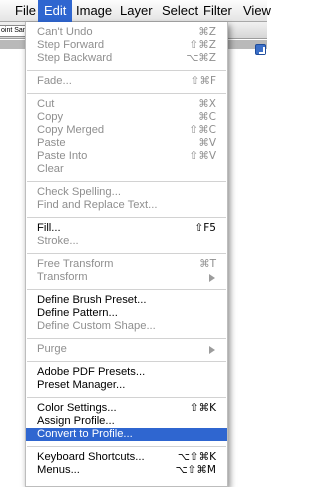  What do you see at coordinates (257, 11) in the screenshot?
I see `menu-view: View` at bounding box center [257, 11].